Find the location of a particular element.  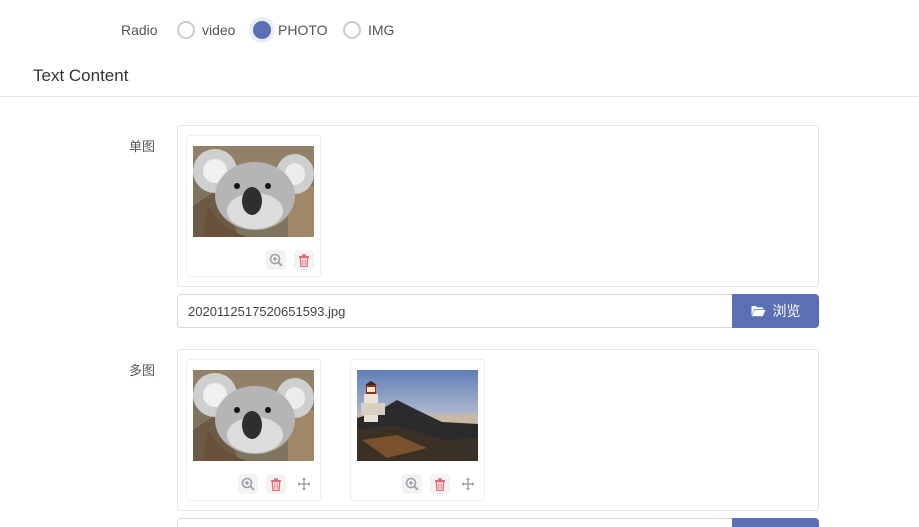

single-image-filename-input is located at coordinates (455, 311).